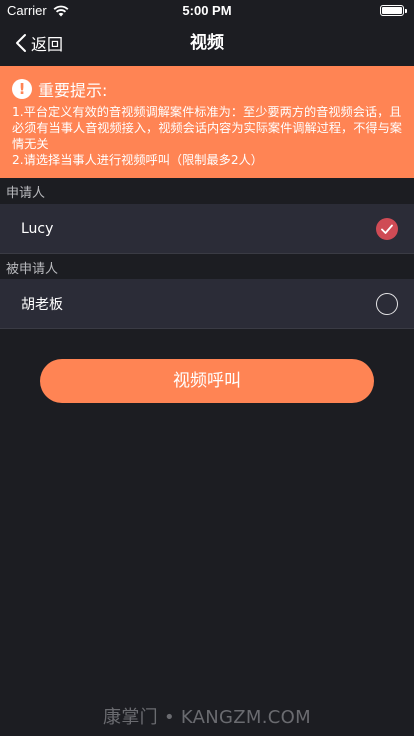  I want to click on video-call-button: 视频呼叫, so click(207, 381).